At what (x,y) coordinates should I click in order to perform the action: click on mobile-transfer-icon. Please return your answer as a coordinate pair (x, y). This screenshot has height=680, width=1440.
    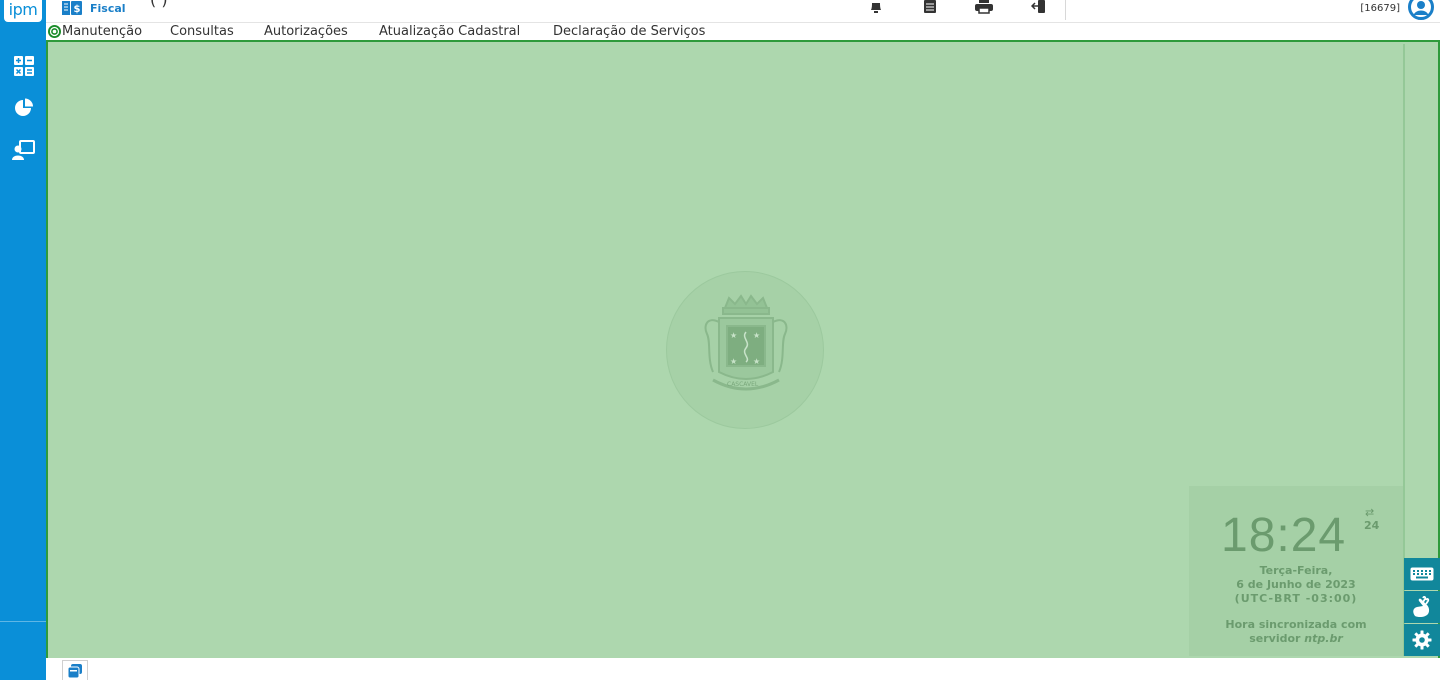
    Looking at the image, I should click on (1039, 7).